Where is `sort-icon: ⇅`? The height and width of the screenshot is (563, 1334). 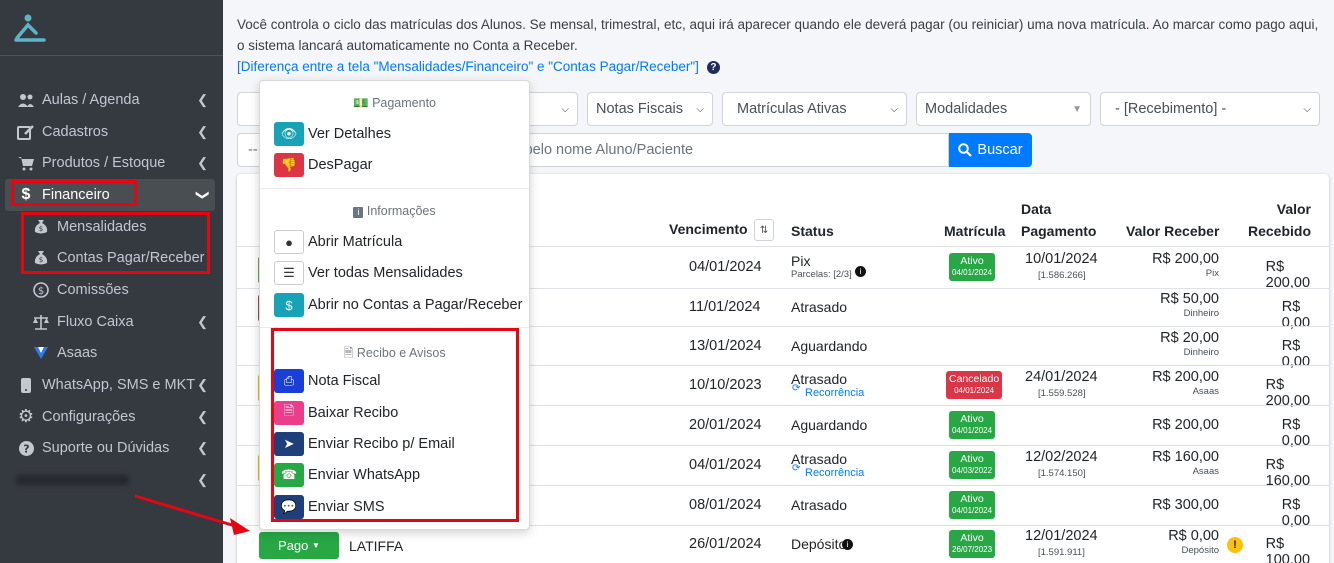 sort-icon: ⇅ is located at coordinates (764, 230).